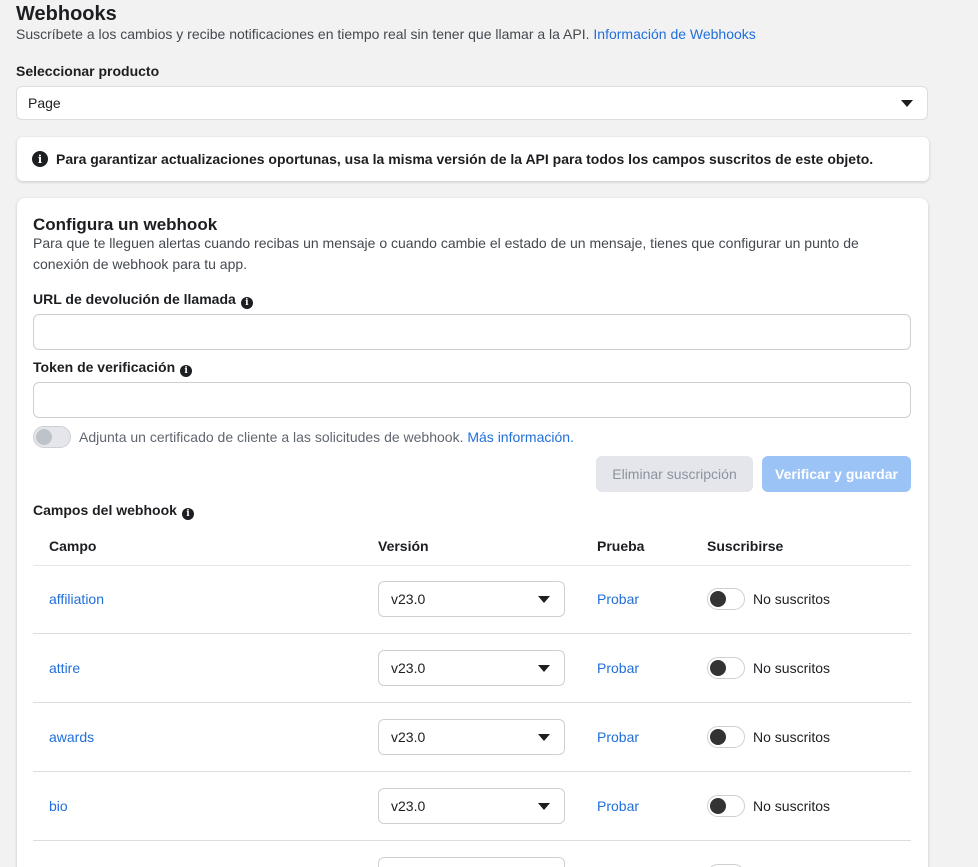  I want to click on config-title: Configura un webhook, so click(125, 224).